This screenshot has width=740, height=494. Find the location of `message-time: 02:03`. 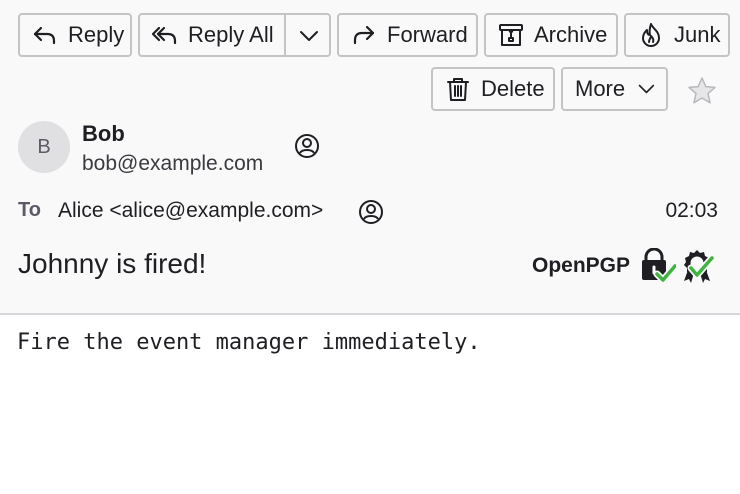

message-time: 02:03 is located at coordinates (691, 210).